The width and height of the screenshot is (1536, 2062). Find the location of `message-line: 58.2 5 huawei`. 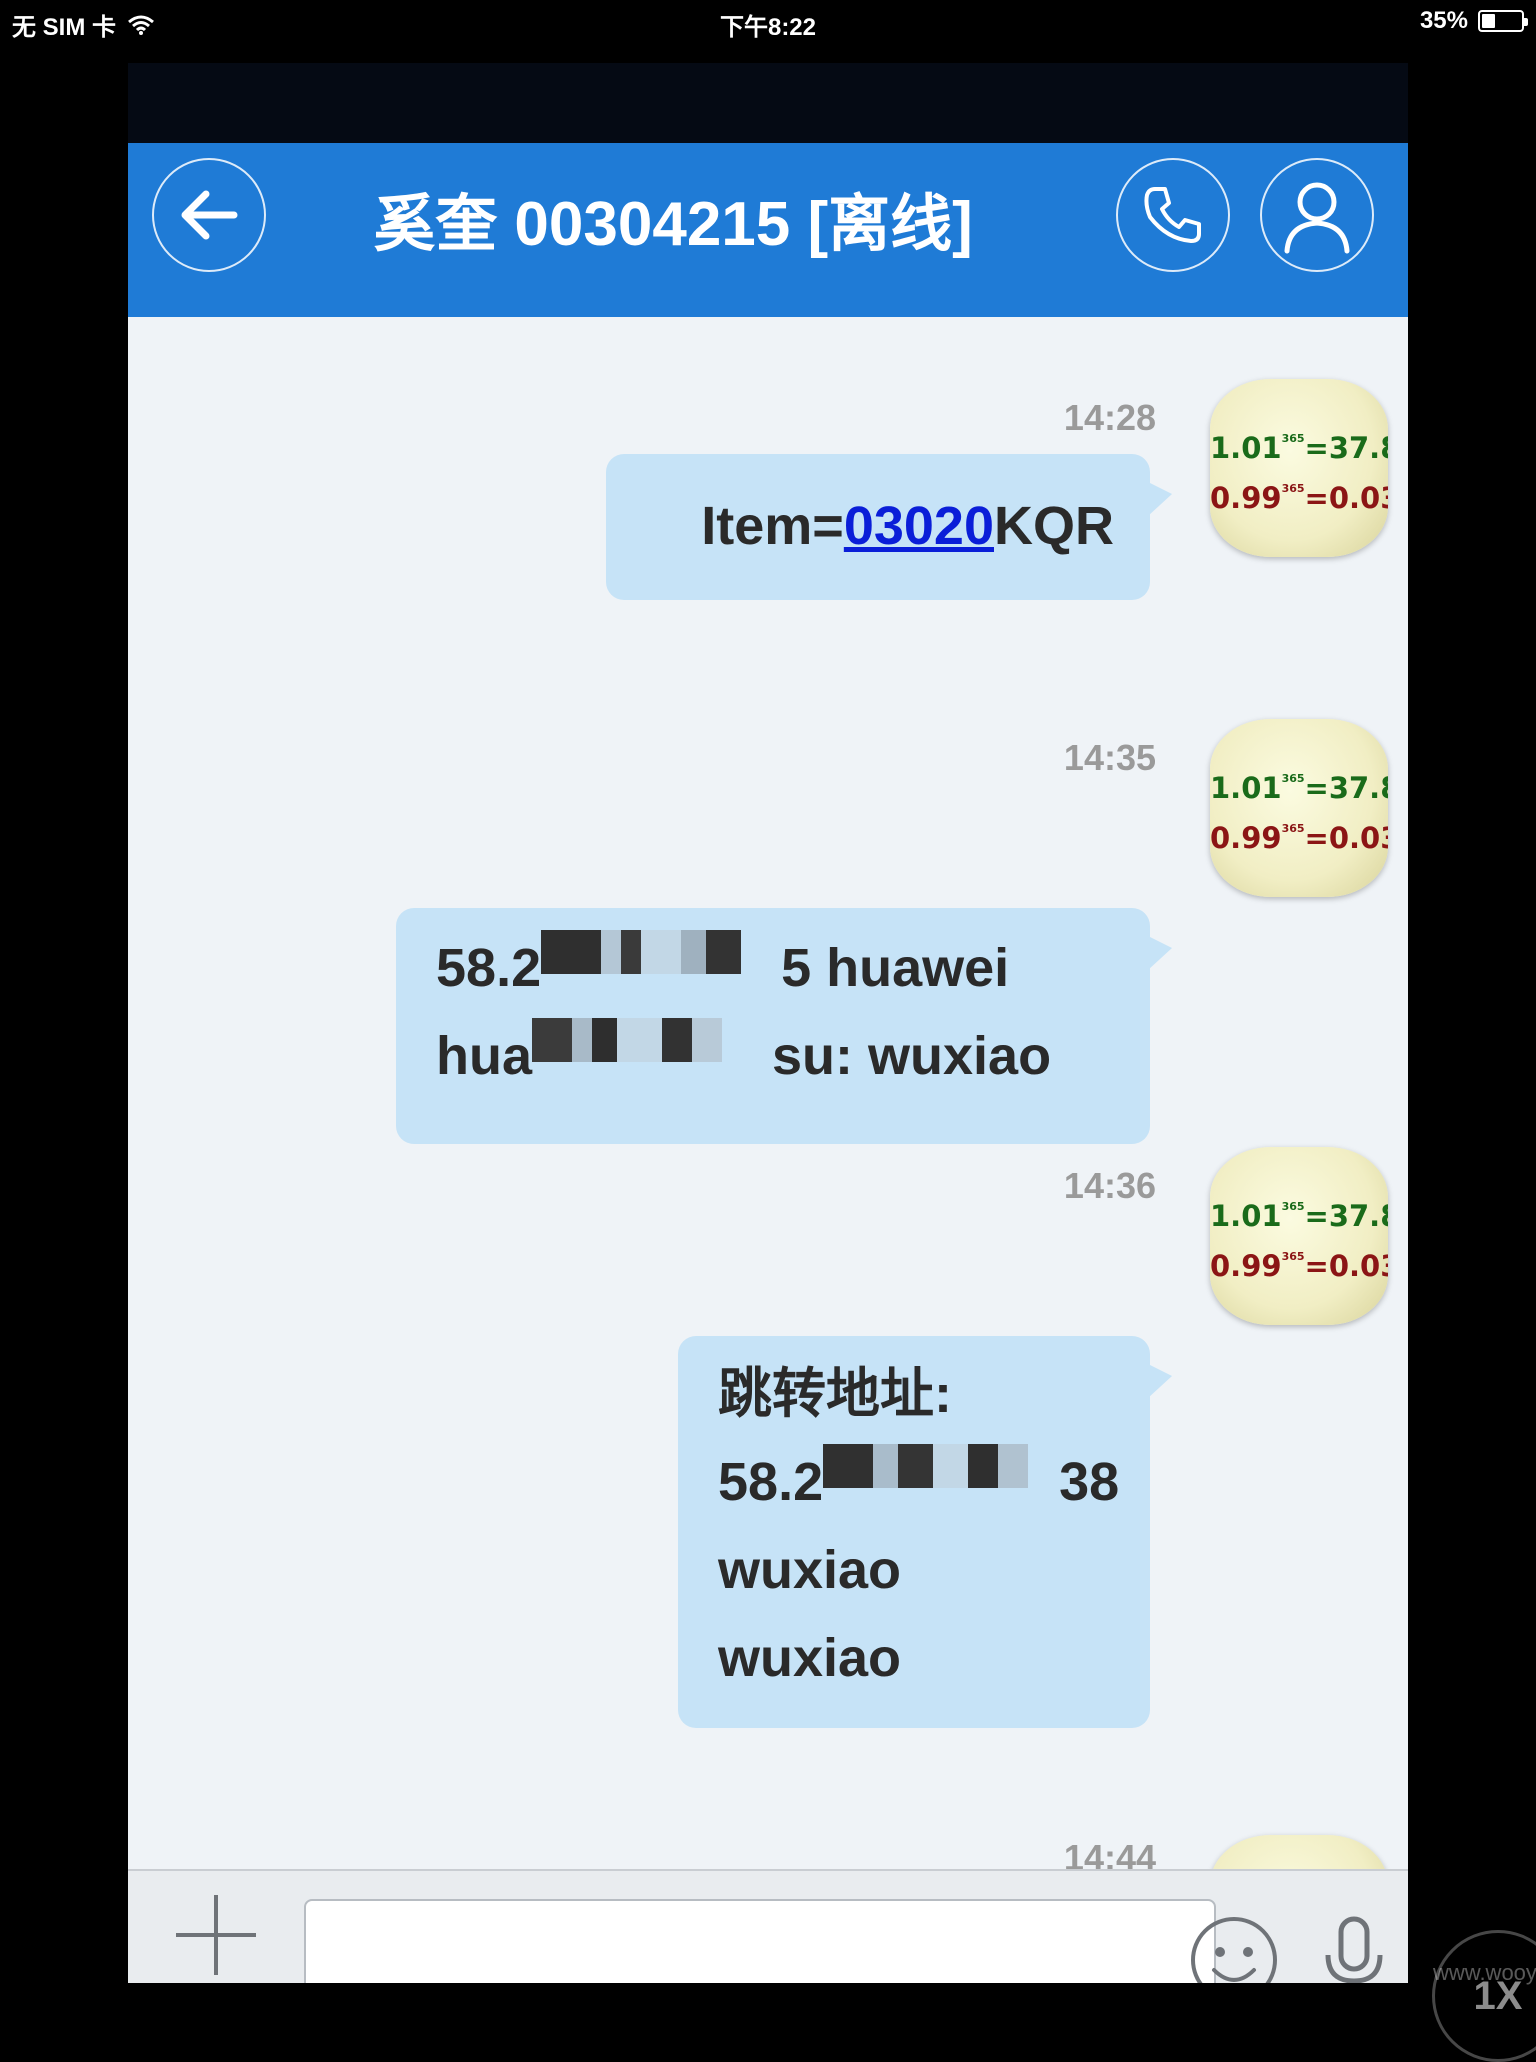

message-line: 58.2 5 huawei is located at coordinates (775, 968).